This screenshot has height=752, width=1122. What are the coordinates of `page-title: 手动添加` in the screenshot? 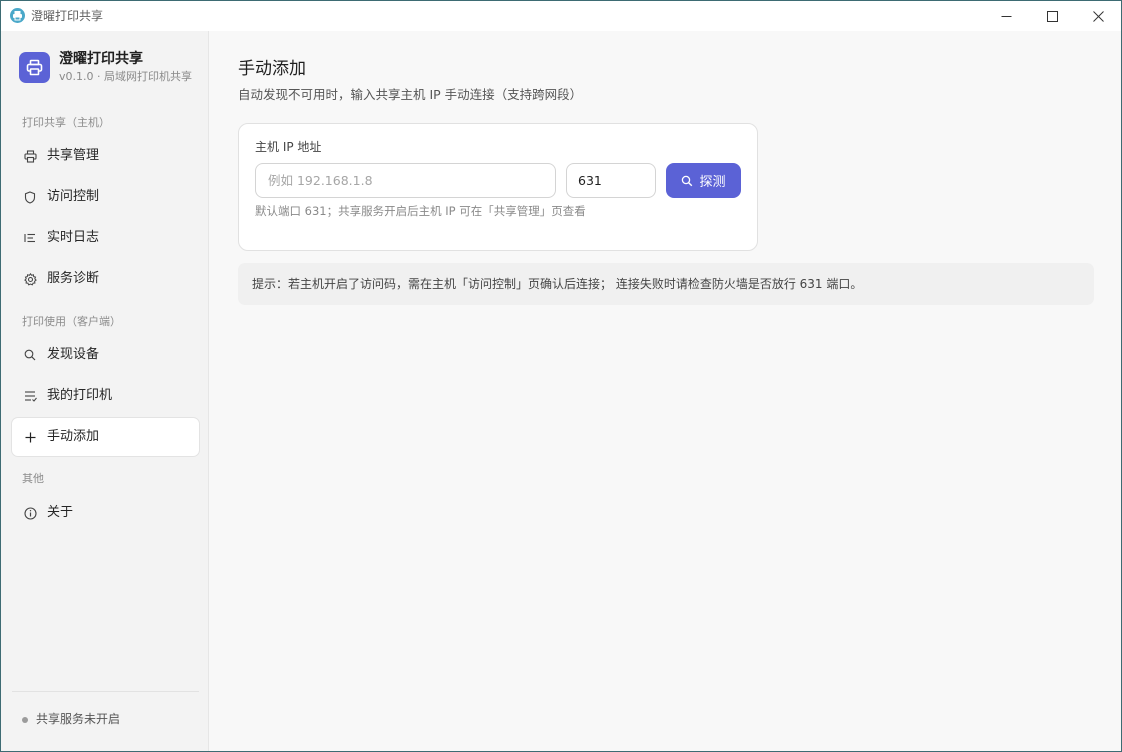 It's located at (272, 69).